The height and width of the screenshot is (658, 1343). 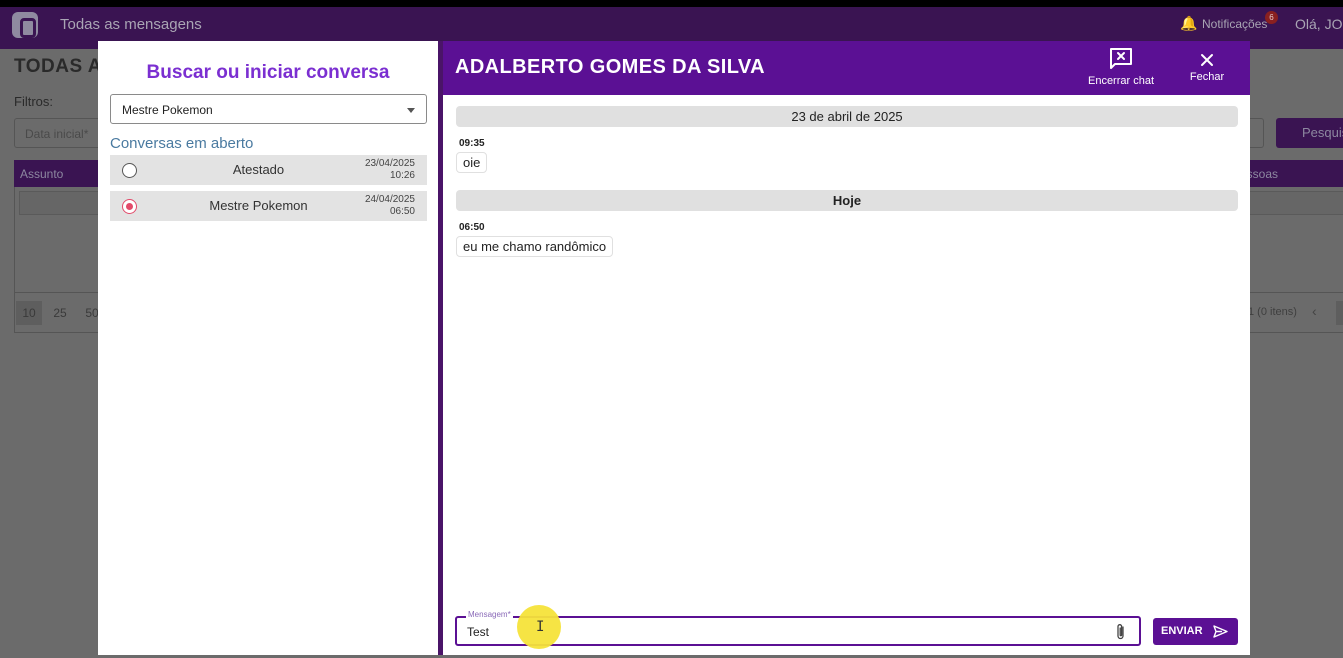 I want to click on conversation-timestamp: 24/04/2025 06:50, so click(x=390, y=206).